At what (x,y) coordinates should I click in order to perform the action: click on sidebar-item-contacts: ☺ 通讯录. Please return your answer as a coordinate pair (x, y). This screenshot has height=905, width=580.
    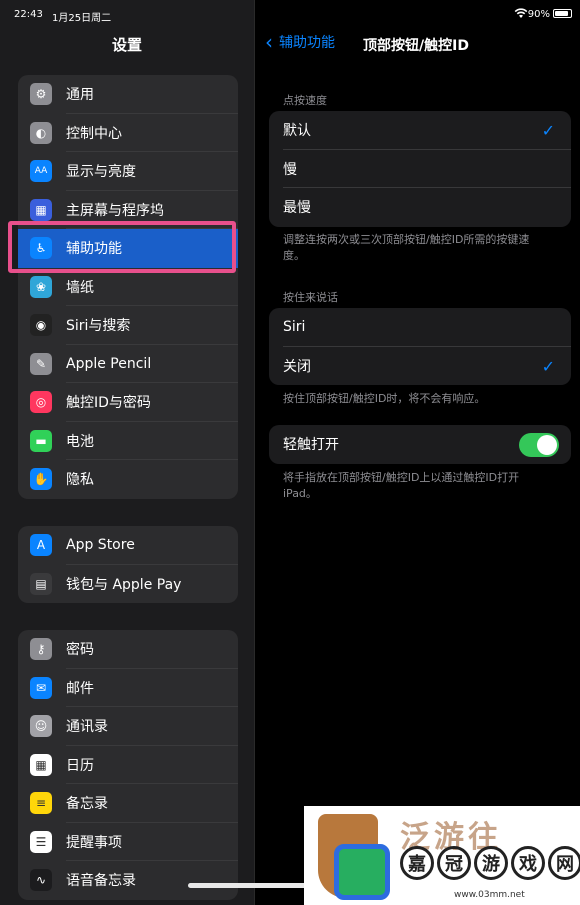
    Looking at the image, I should click on (128, 726).